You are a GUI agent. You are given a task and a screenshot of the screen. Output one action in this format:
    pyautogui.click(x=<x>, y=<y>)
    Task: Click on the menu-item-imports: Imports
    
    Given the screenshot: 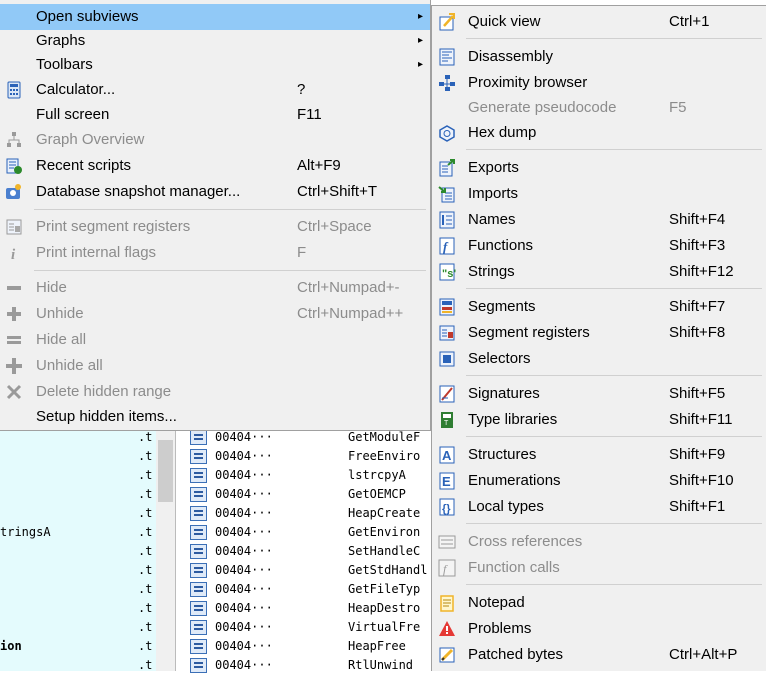 What is the action you would take?
    pyautogui.click(x=599, y=194)
    